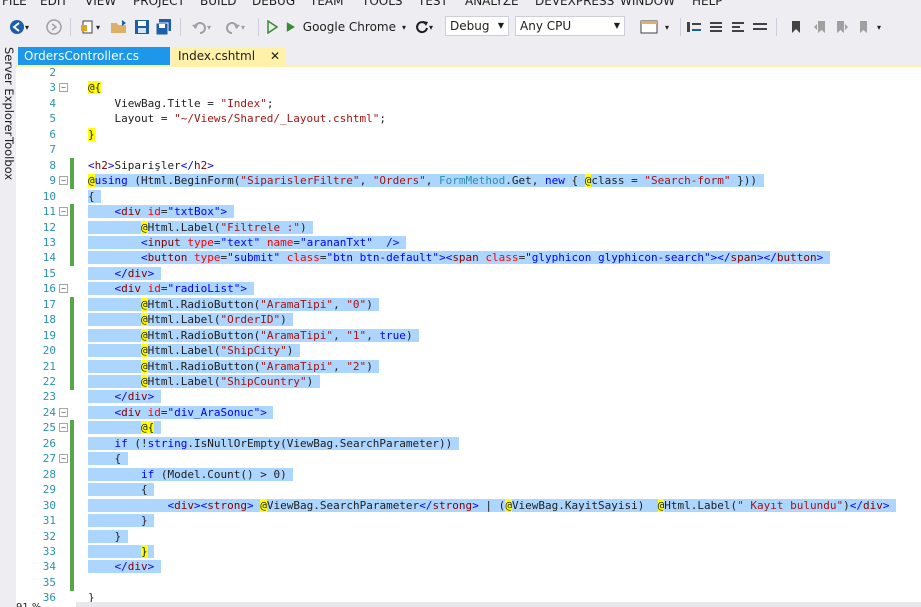 The width and height of the screenshot is (921, 607). What do you see at coordinates (49, 443) in the screenshot?
I see `line-number: 26` at bounding box center [49, 443].